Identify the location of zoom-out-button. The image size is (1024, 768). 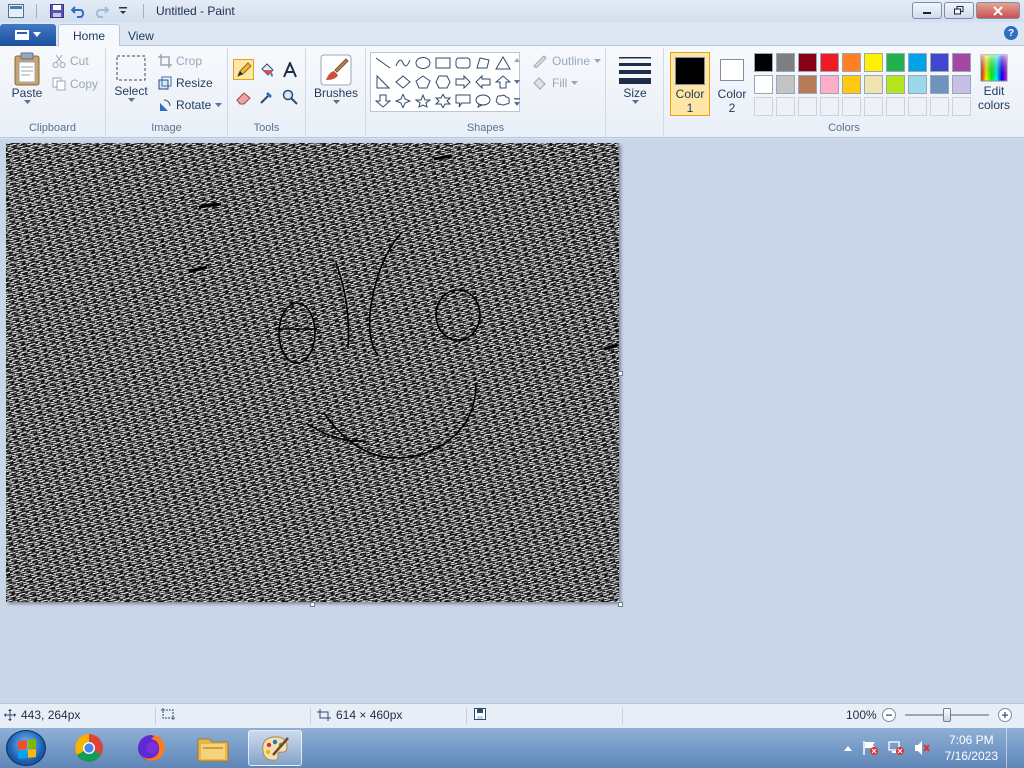
(888, 715).